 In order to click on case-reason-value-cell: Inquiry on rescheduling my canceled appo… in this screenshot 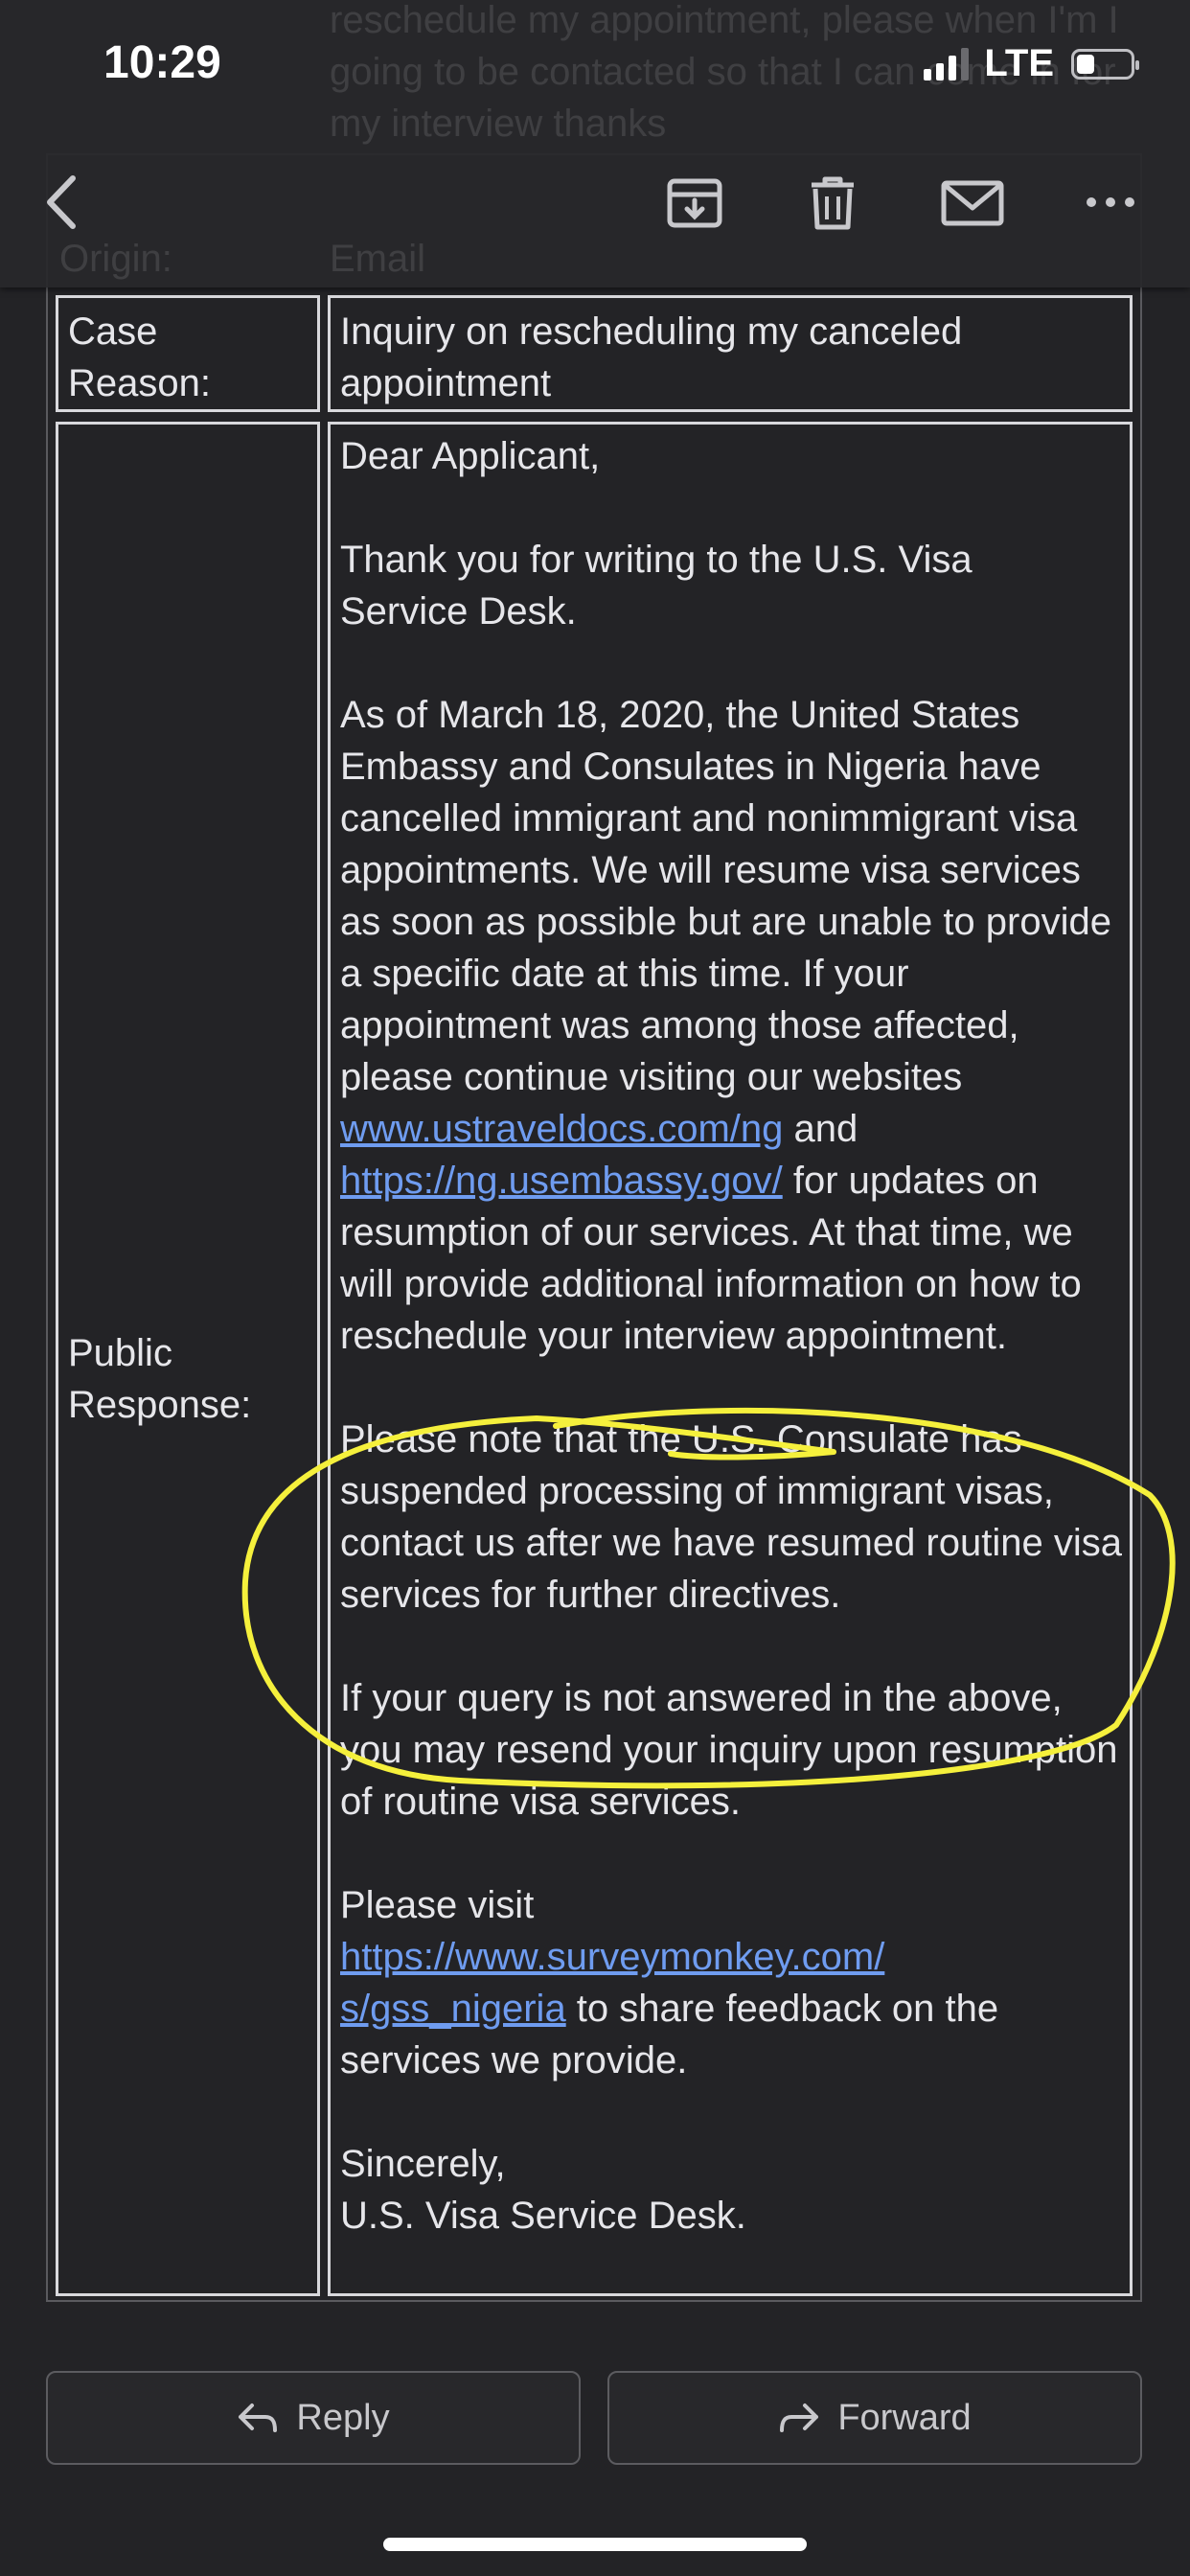, I will do `click(731, 353)`.